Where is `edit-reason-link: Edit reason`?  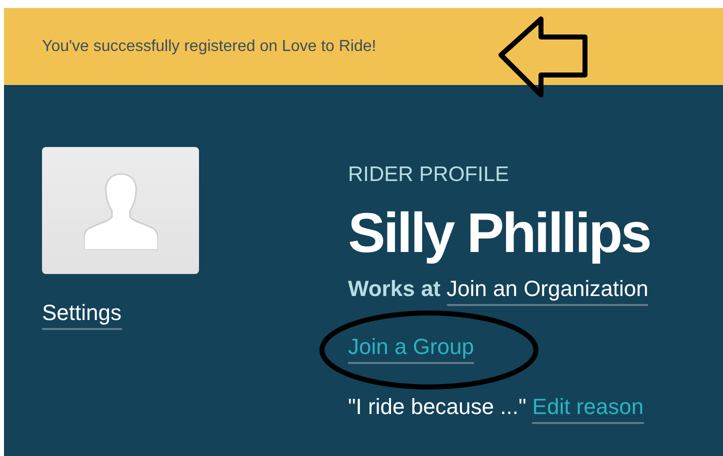 edit-reason-link: Edit reason is located at coordinates (588, 409).